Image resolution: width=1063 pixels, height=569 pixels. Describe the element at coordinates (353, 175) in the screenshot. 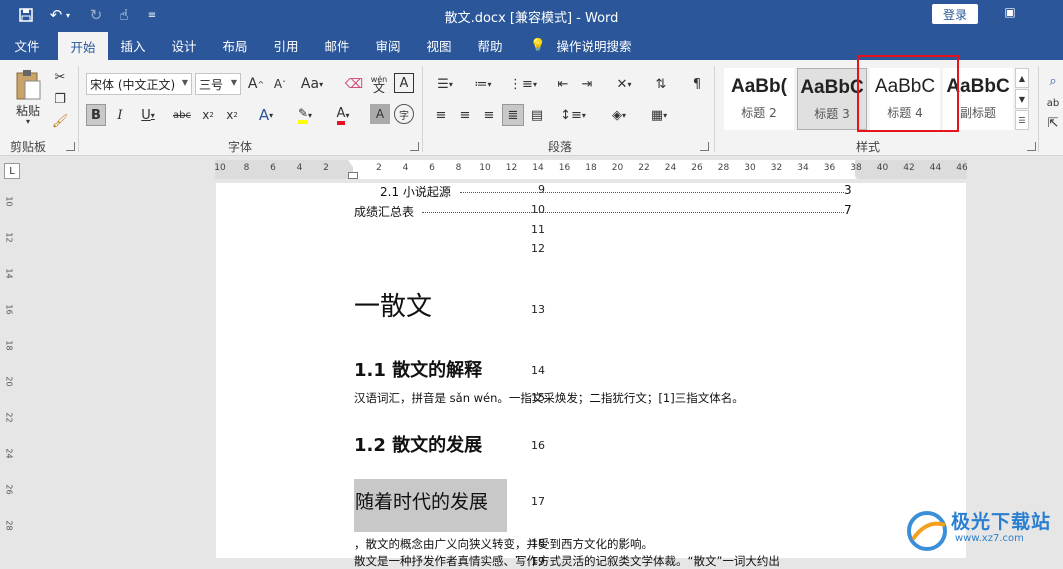

I see `left-indent-marker` at that location.